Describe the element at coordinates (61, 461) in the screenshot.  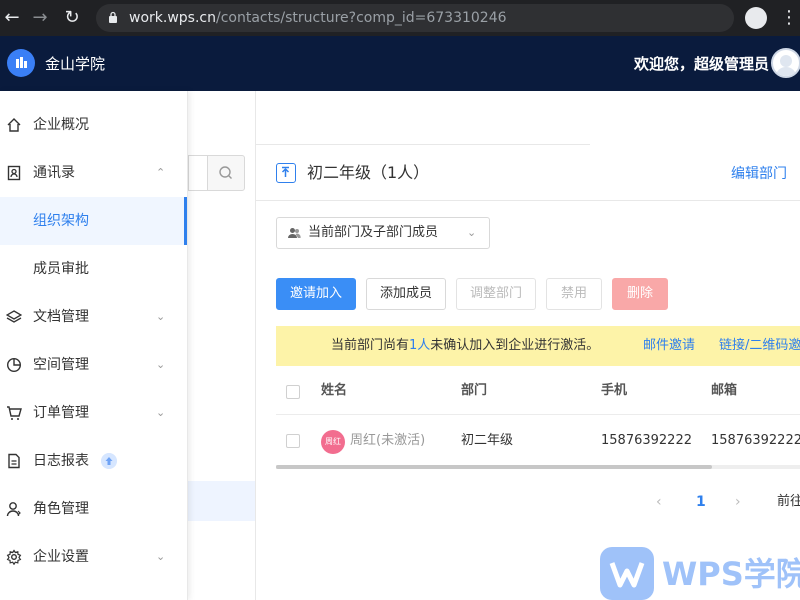
I see `sidebar-item-label: 日志报表` at that location.